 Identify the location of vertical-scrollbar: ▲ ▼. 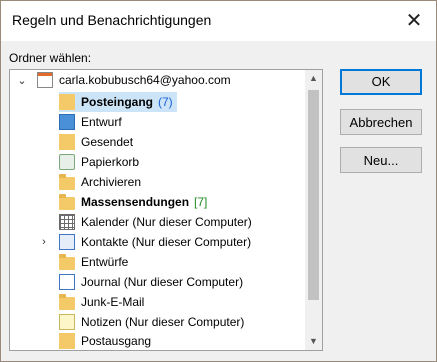
(313, 210).